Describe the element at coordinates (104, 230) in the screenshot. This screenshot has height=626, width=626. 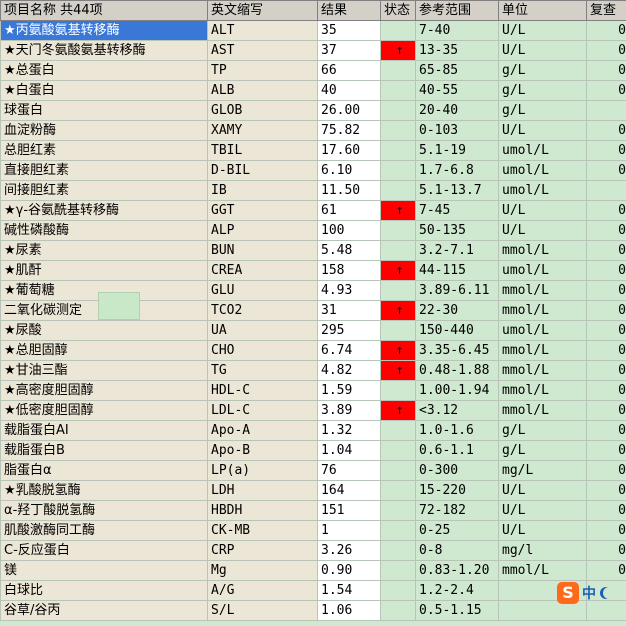
I see `cell-name: 碱性磷酸酶` at that location.